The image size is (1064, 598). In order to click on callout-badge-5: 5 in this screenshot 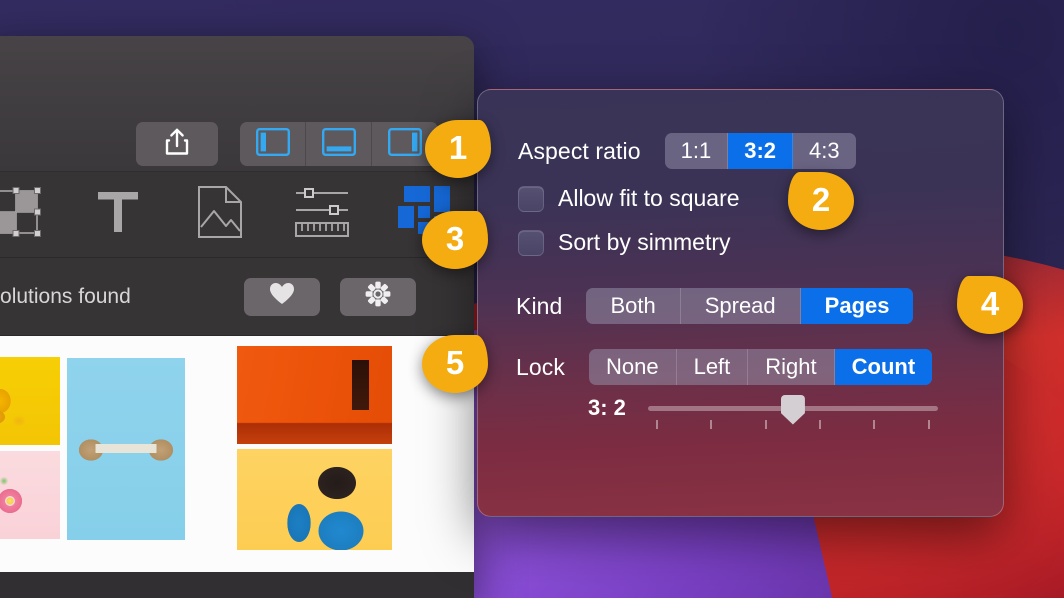, I will do `click(455, 364)`.